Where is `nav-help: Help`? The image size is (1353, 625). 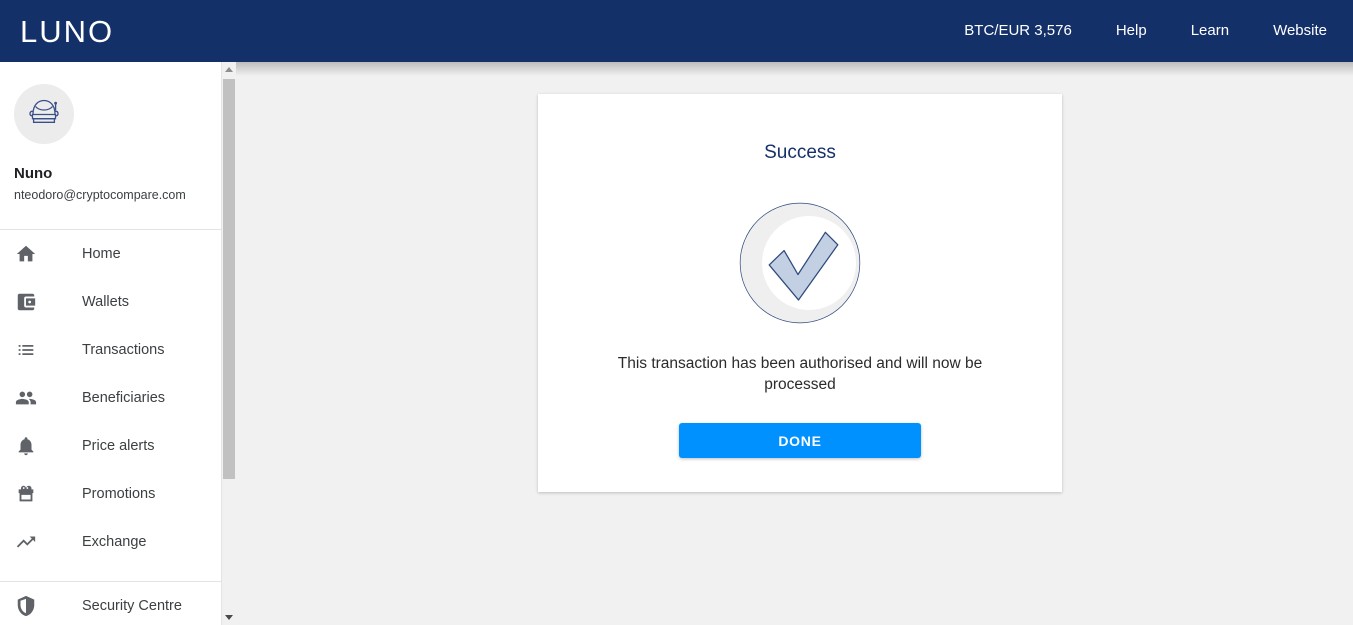 nav-help: Help is located at coordinates (1131, 31).